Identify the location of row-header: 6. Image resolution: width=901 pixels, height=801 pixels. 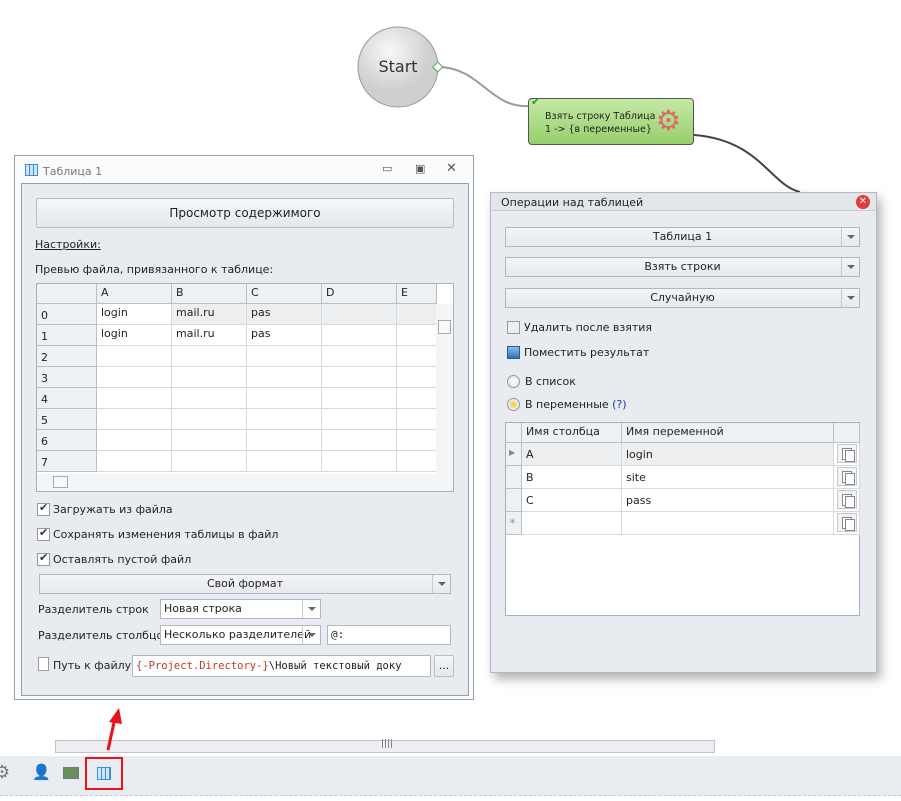
(67, 440).